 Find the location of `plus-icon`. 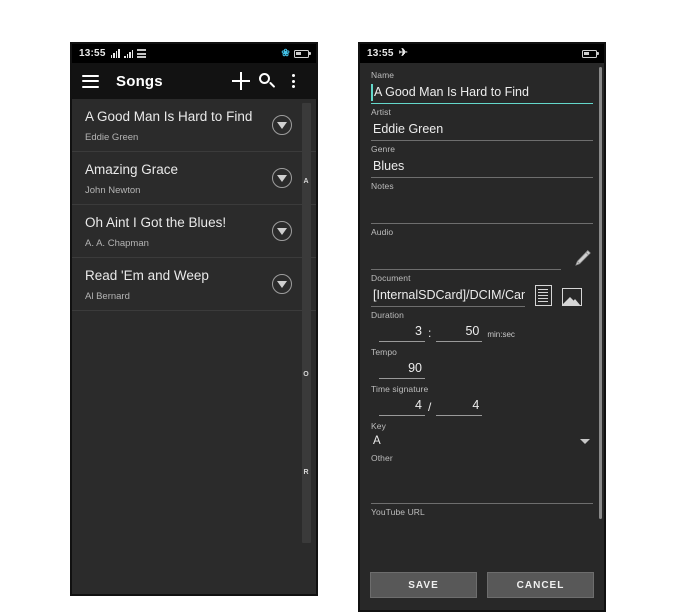

plus-icon is located at coordinates (241, 81).